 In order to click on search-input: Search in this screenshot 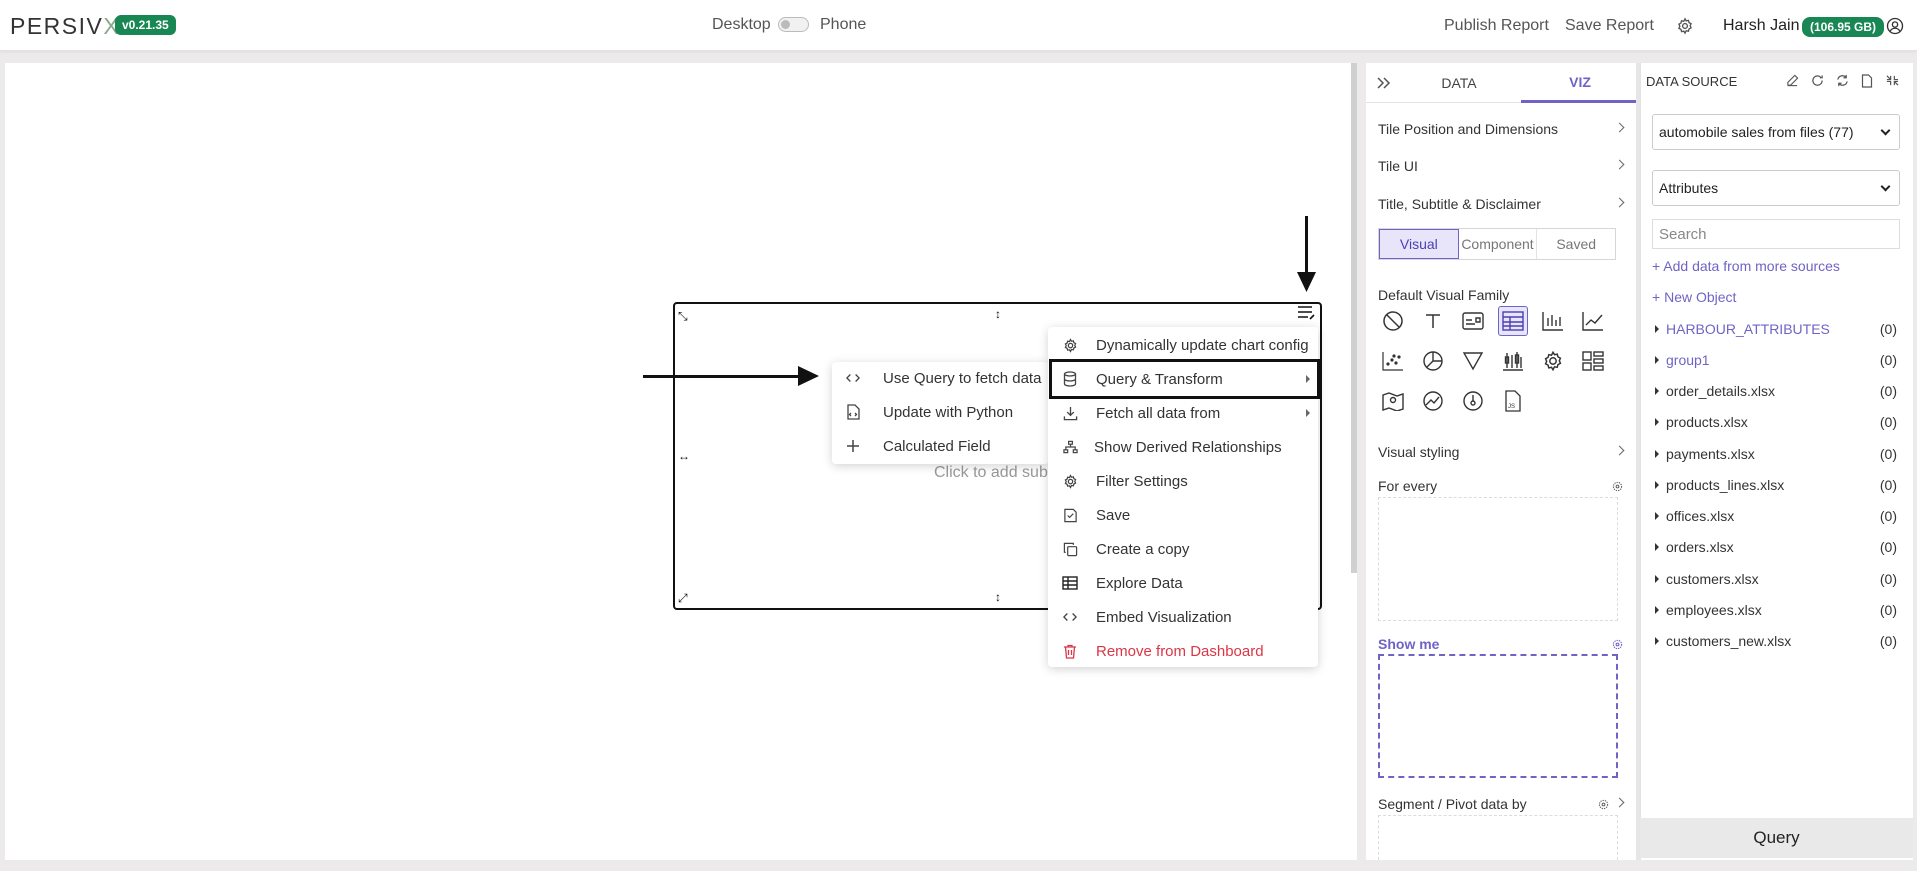, I will do `click(1776, 234)`.